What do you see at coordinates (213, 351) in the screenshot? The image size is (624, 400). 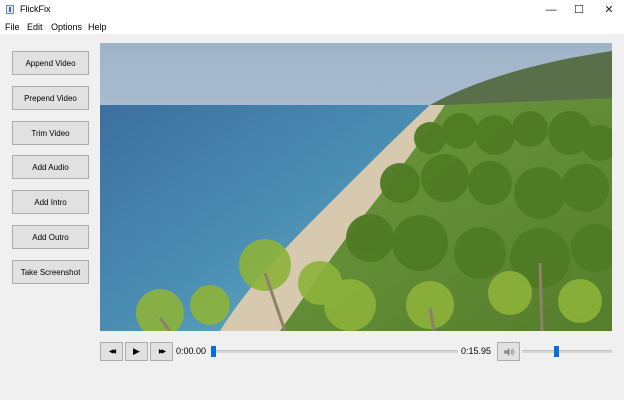 I see `seek-slider-thumb` at bounding box center [213, 351].